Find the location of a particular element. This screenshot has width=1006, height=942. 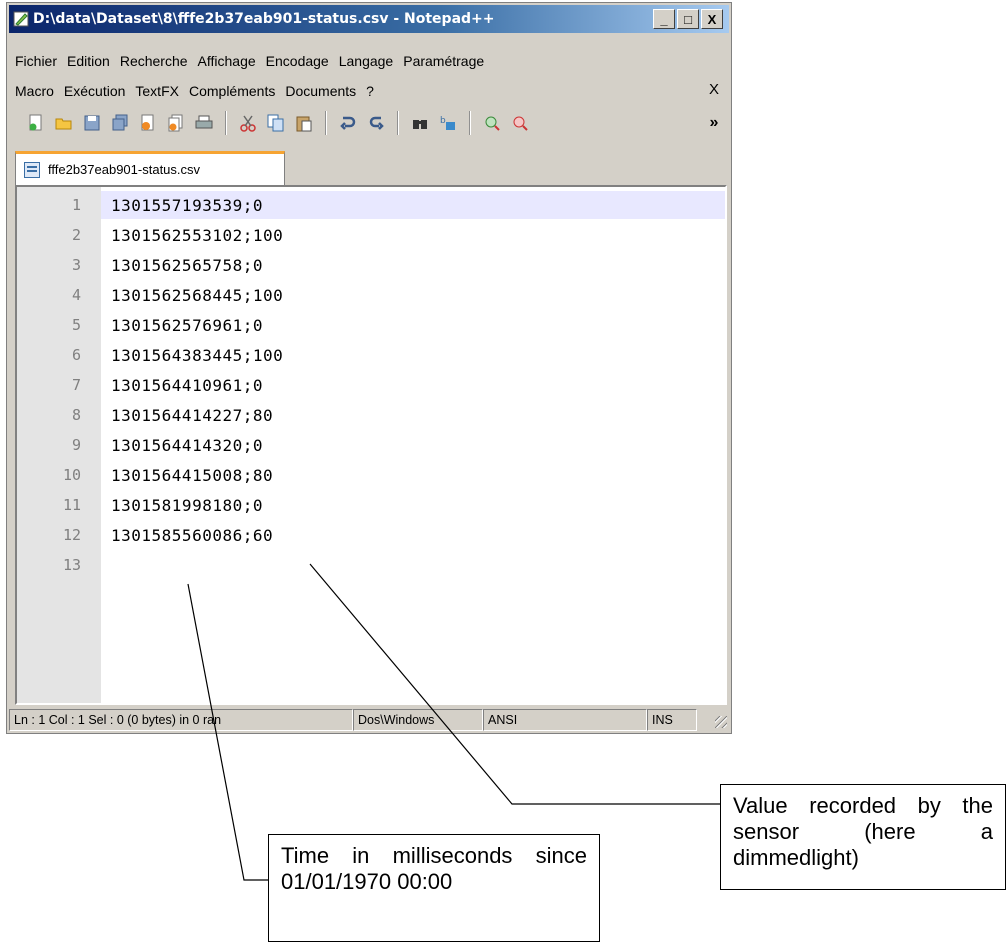

status-eol: Dos\Windows is located at coordinates (418, 720).